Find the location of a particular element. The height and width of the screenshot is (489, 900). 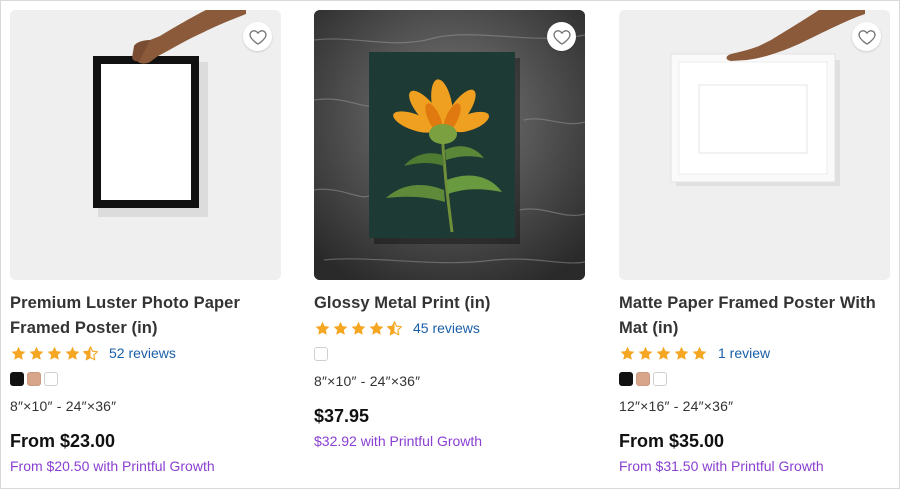

rating-row: 45 reviews is located at coordinates (449, 328).